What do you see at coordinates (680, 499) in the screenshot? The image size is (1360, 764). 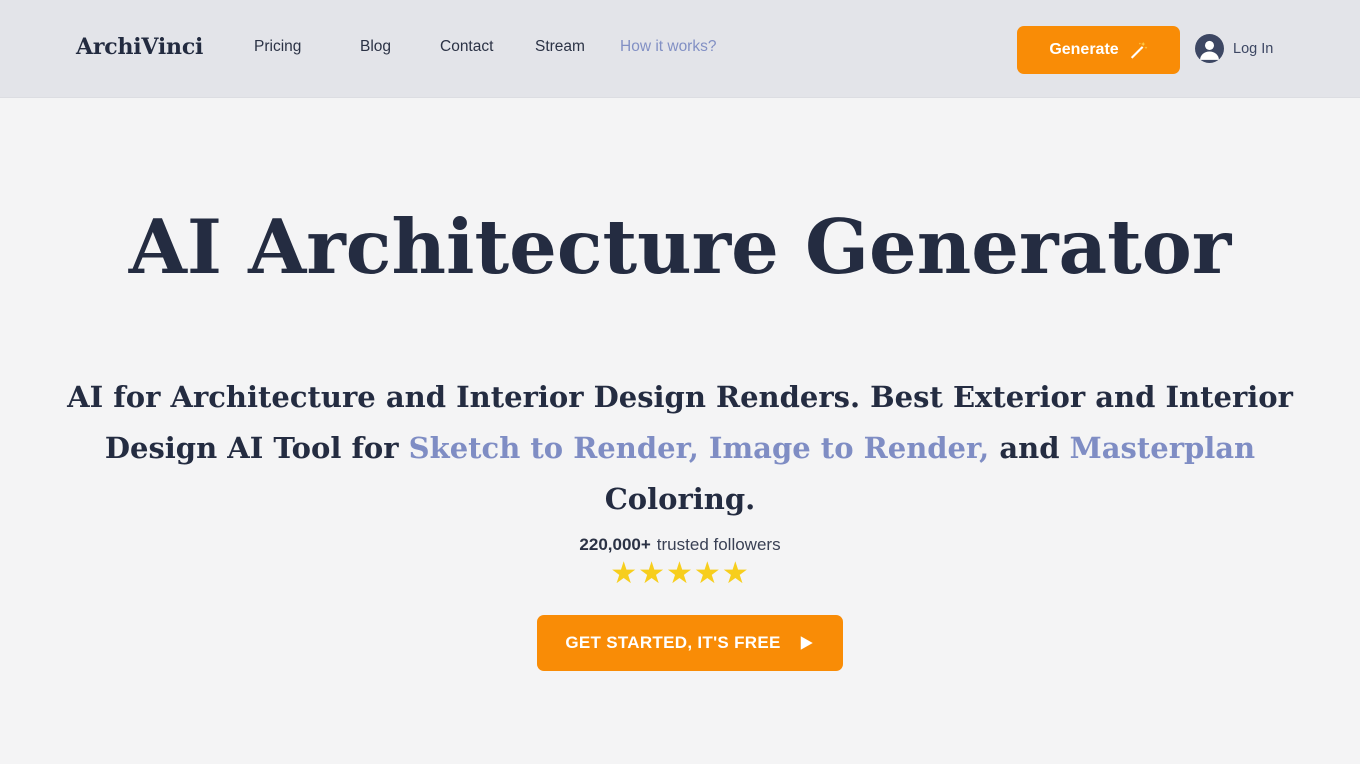 I see `subtitle-part-3: Coloring.` at bounding box center [680, 499].